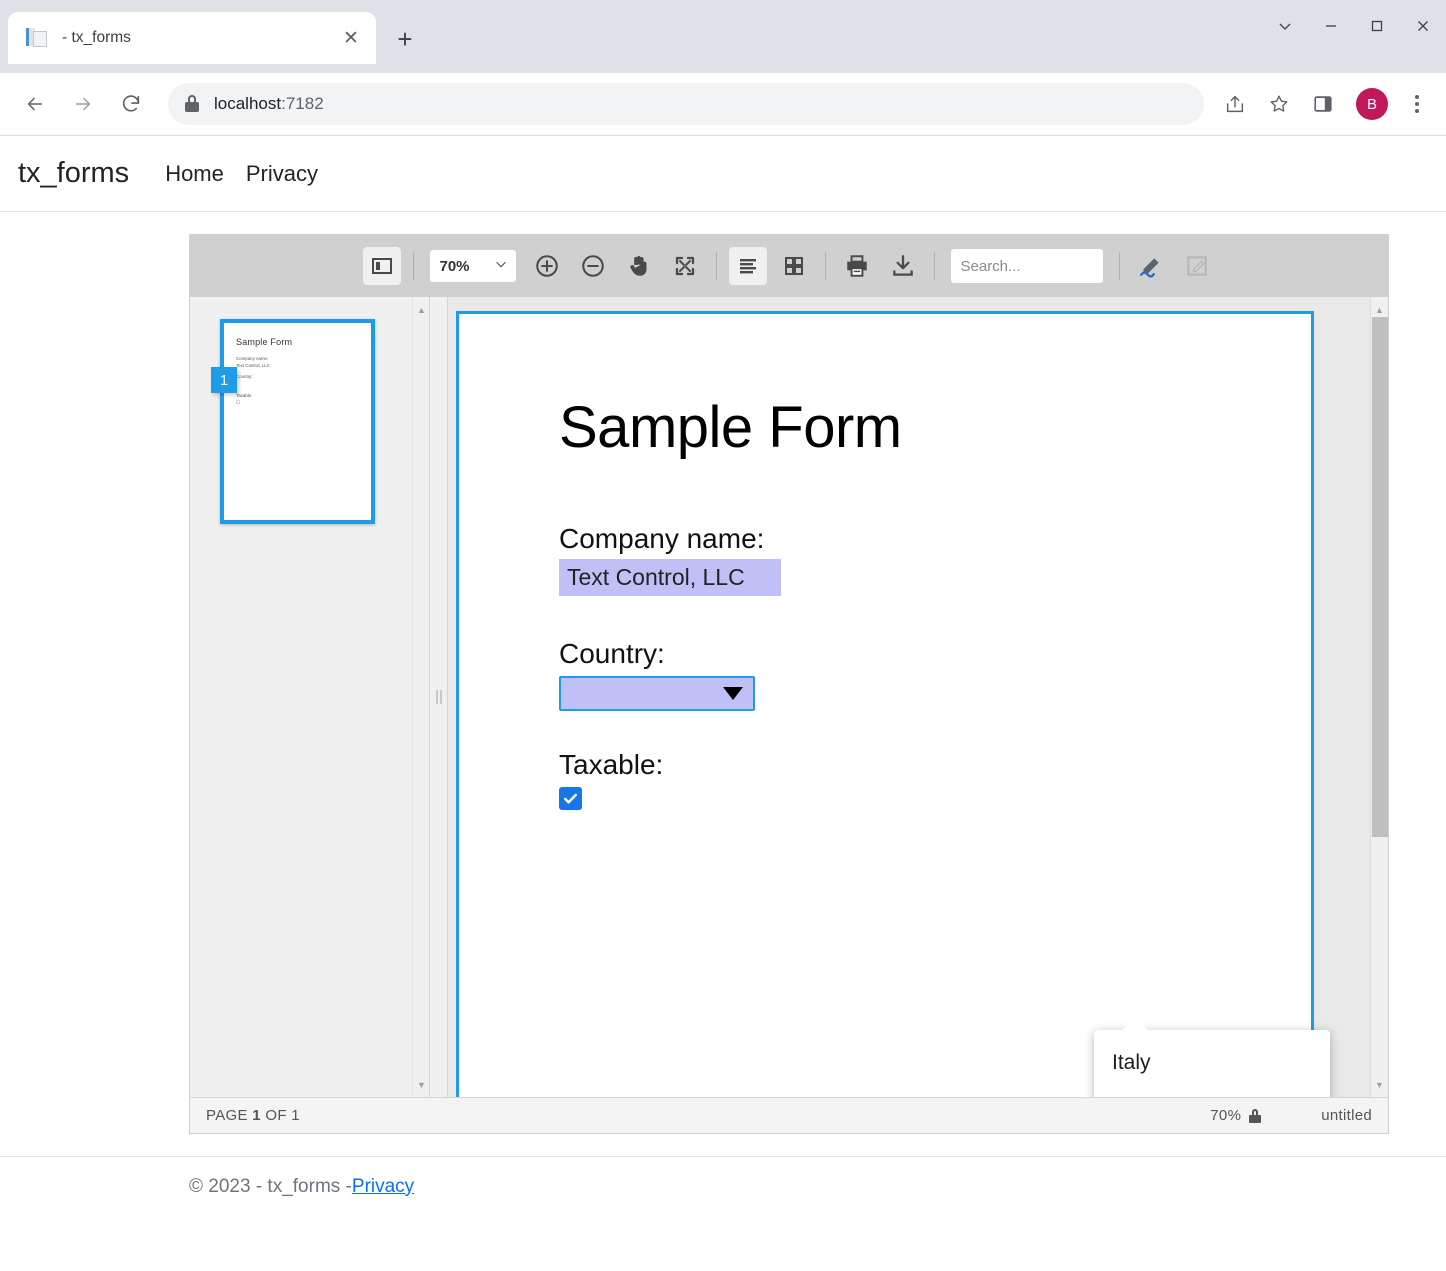  Describe the element at coordinates (685, 266) in the screenshot. I see `fit-page-icon` at that location.